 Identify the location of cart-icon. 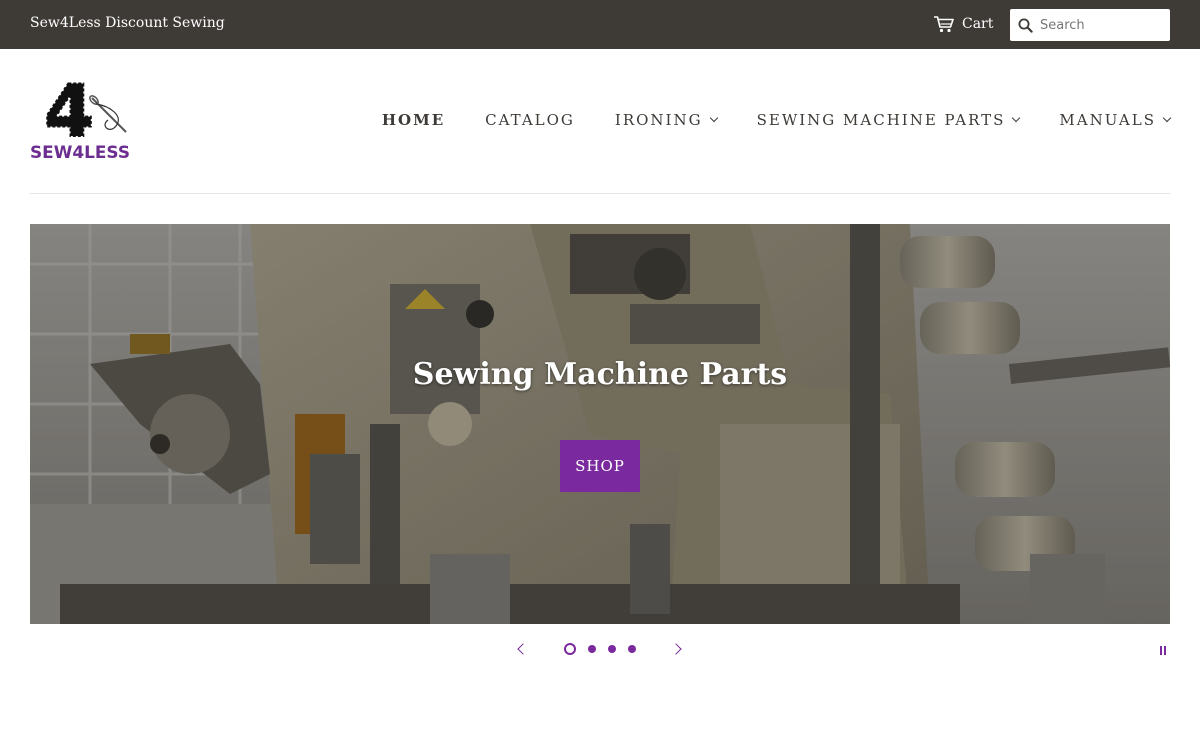
(944, 24).